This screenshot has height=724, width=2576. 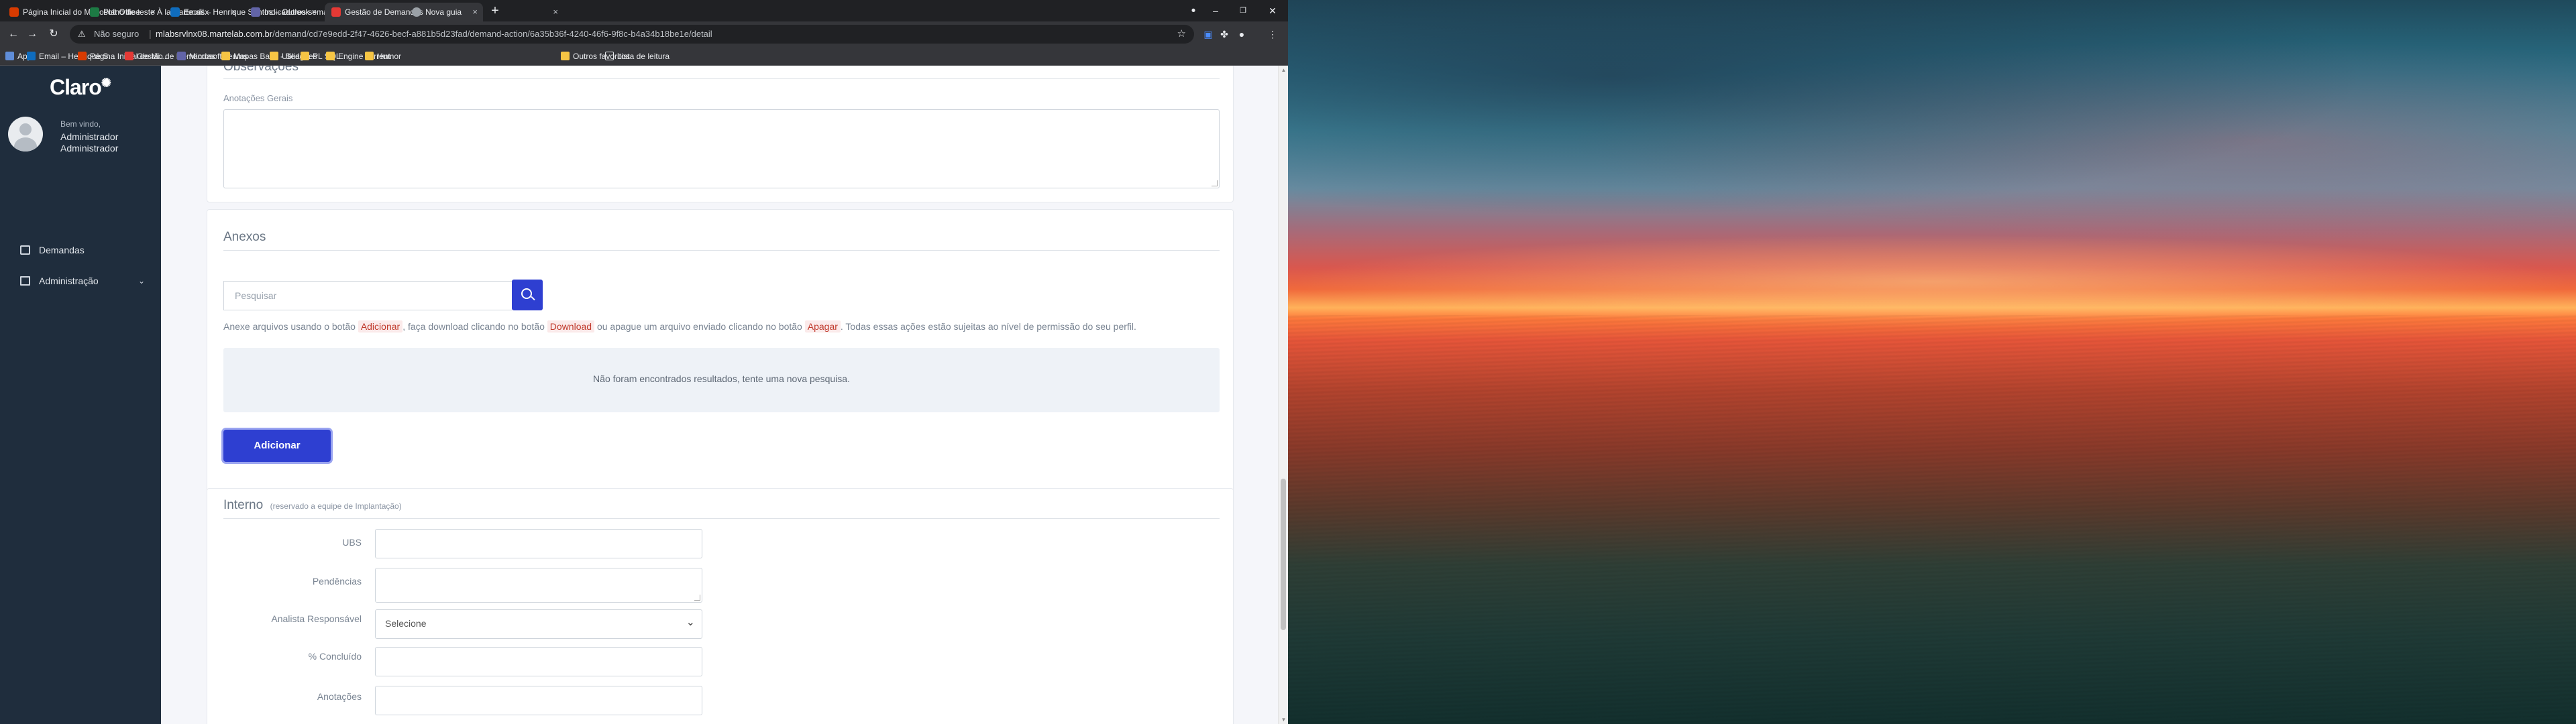 What do you see at coordinates (258, 98) in the screenshot?
I see `field-label: Anotações Gerais` at bounding box center [258, 98].